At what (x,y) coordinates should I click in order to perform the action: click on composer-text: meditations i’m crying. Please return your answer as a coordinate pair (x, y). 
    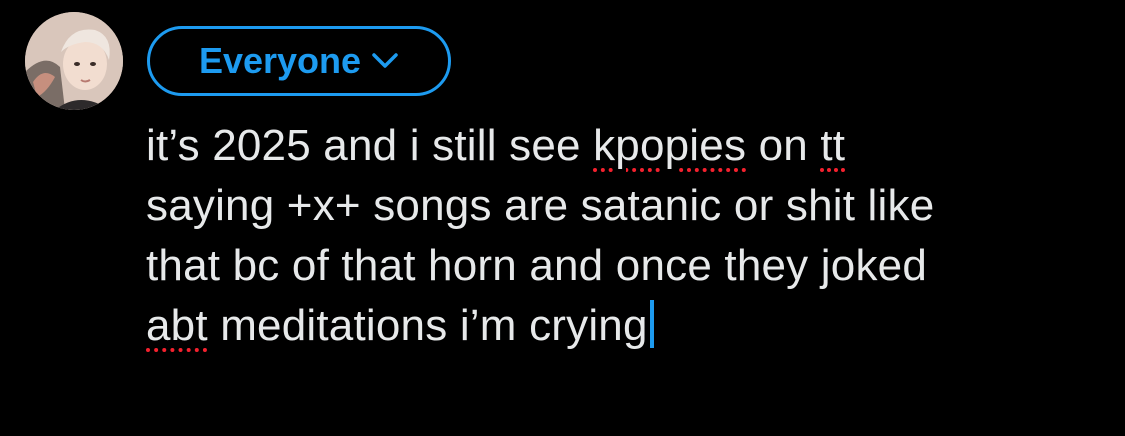
    Looking at the image, I should click on (427, 325).